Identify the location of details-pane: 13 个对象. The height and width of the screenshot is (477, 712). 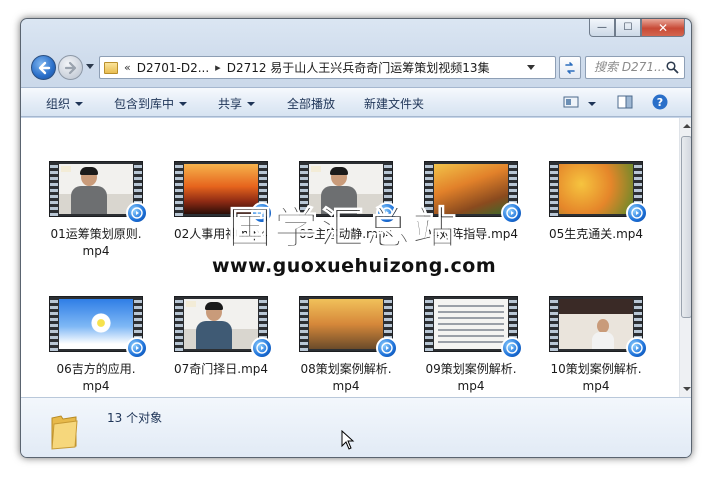
(356, 427).